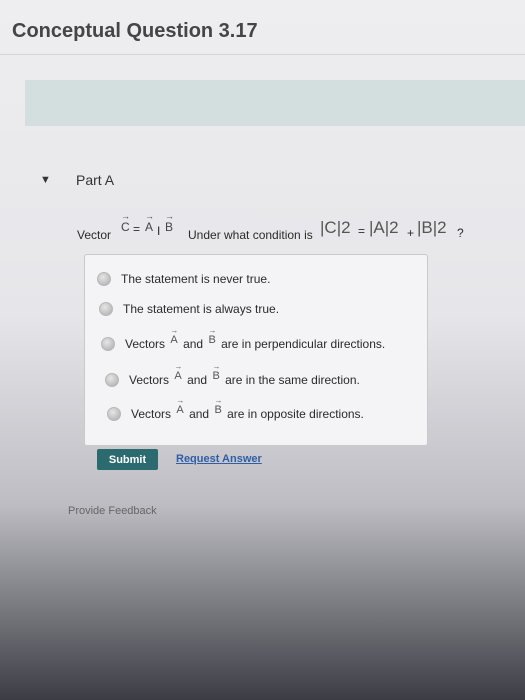 The width and height of the screenshot is (525, 700). Describe the element at coordinates (432, 227) in the screenshot. I see `condition-b-mag: |B|2` at that location.